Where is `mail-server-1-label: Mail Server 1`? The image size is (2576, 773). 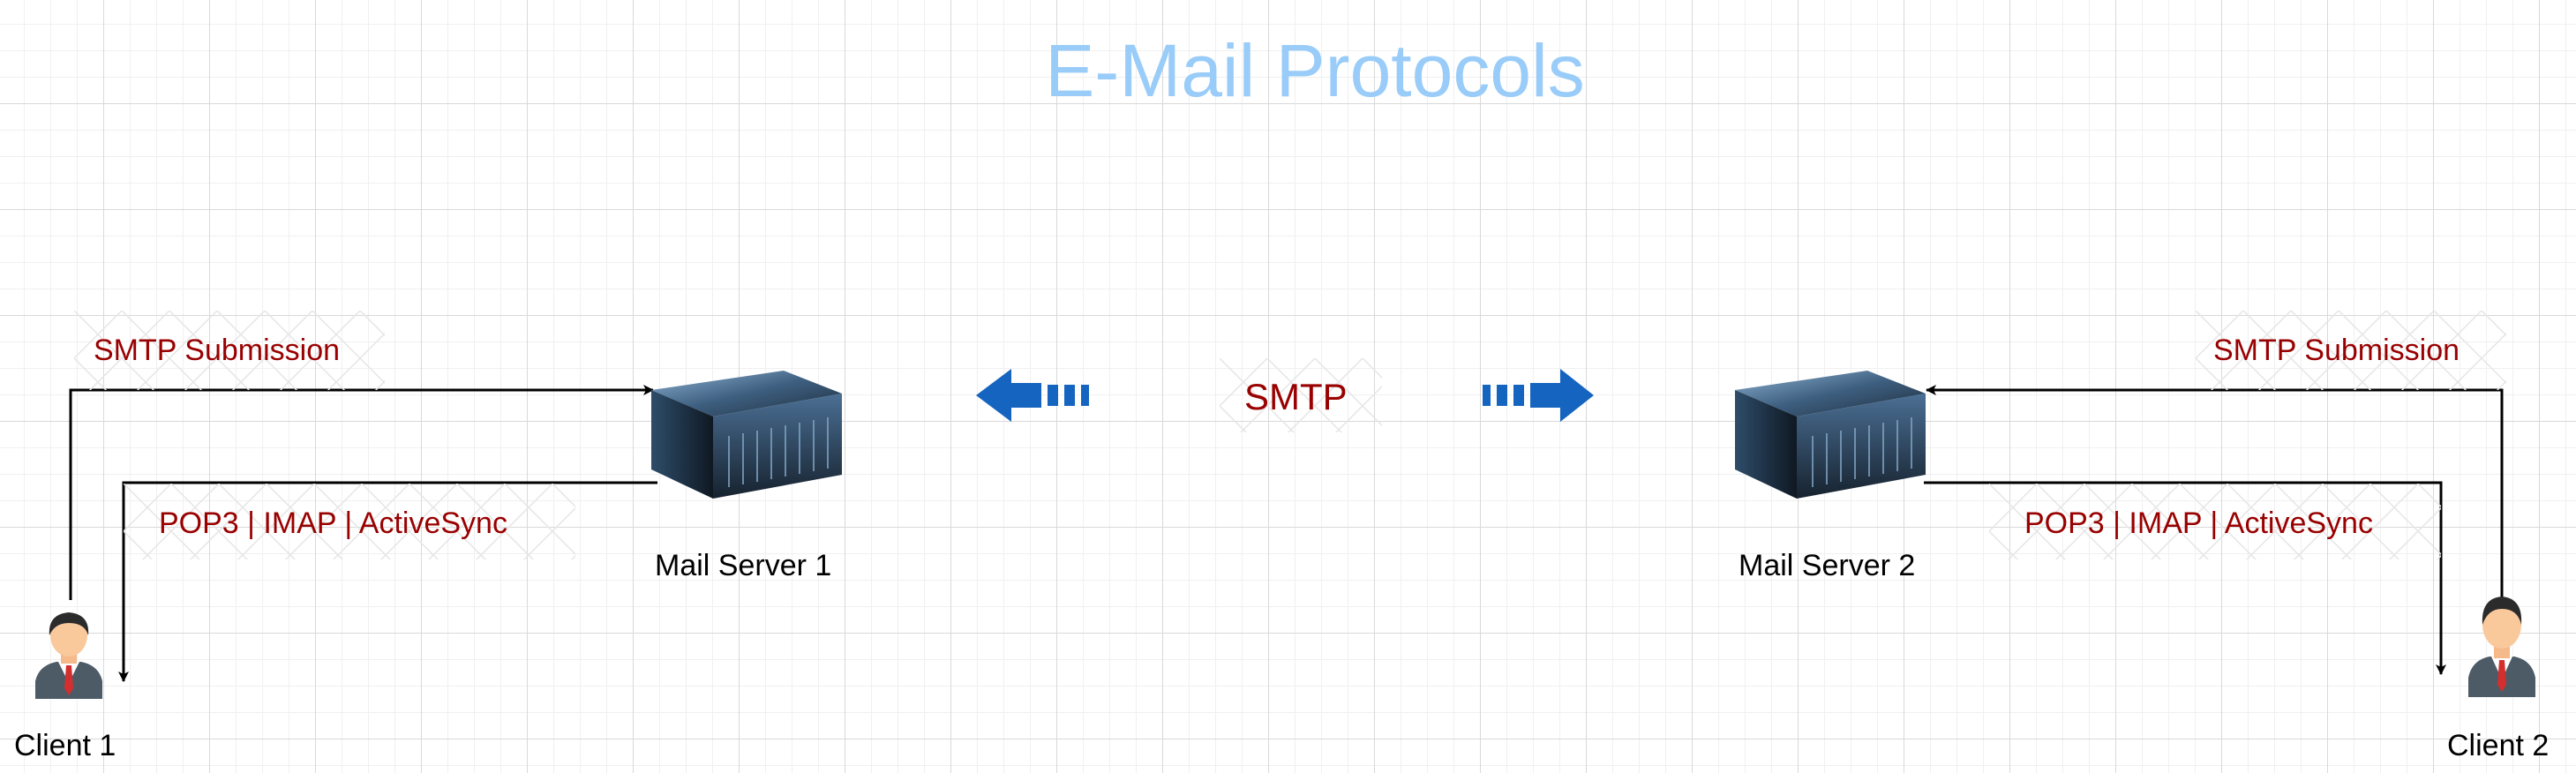
mail-server-1-label: Mail Server 1 is located at coordinates (743, 565).